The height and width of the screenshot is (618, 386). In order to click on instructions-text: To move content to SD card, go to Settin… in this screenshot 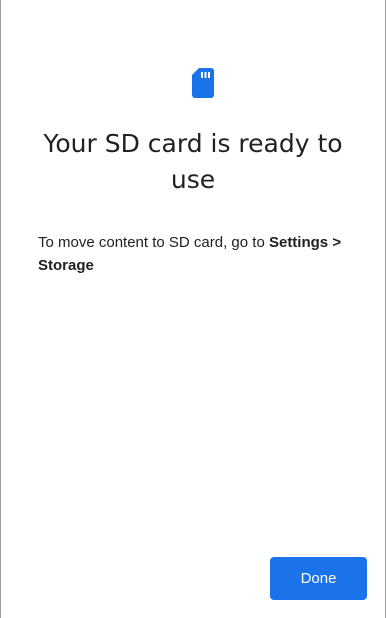, I will do `click(201, 254)`.